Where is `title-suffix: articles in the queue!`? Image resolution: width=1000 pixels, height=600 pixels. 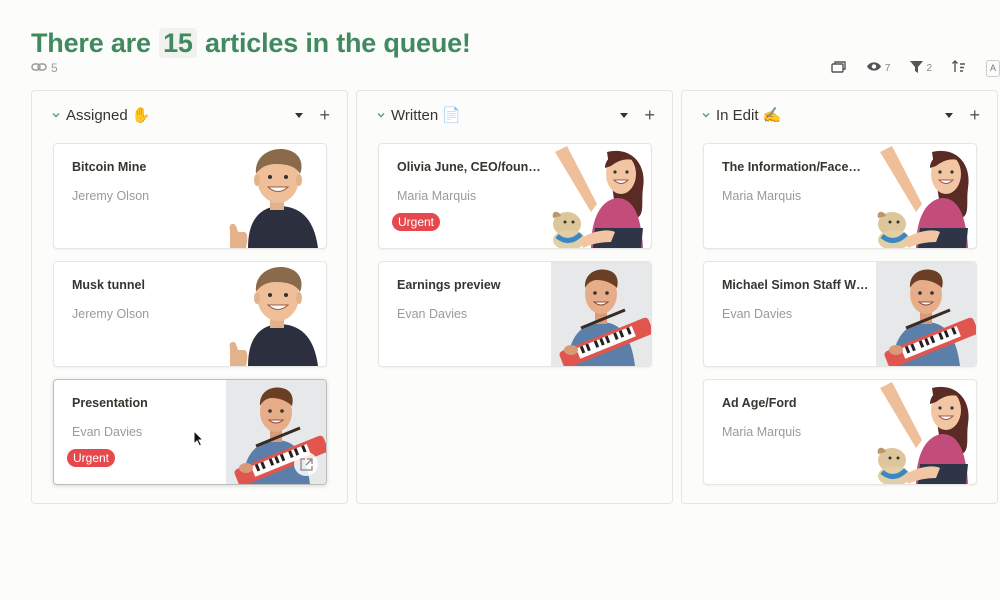 title-suffix: articles in the queue! is located at coordinates (338, 43).